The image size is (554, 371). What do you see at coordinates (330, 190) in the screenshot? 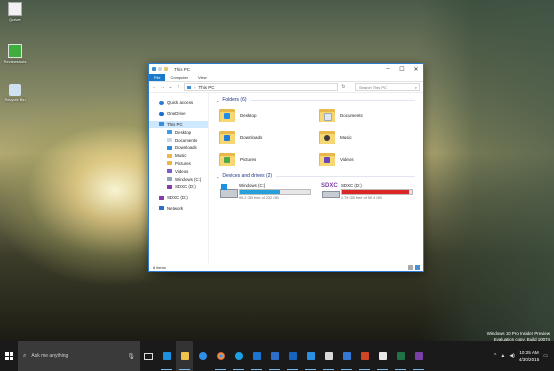
I see `sd-card-icon: SDXC` at bounding box center [330, 190].